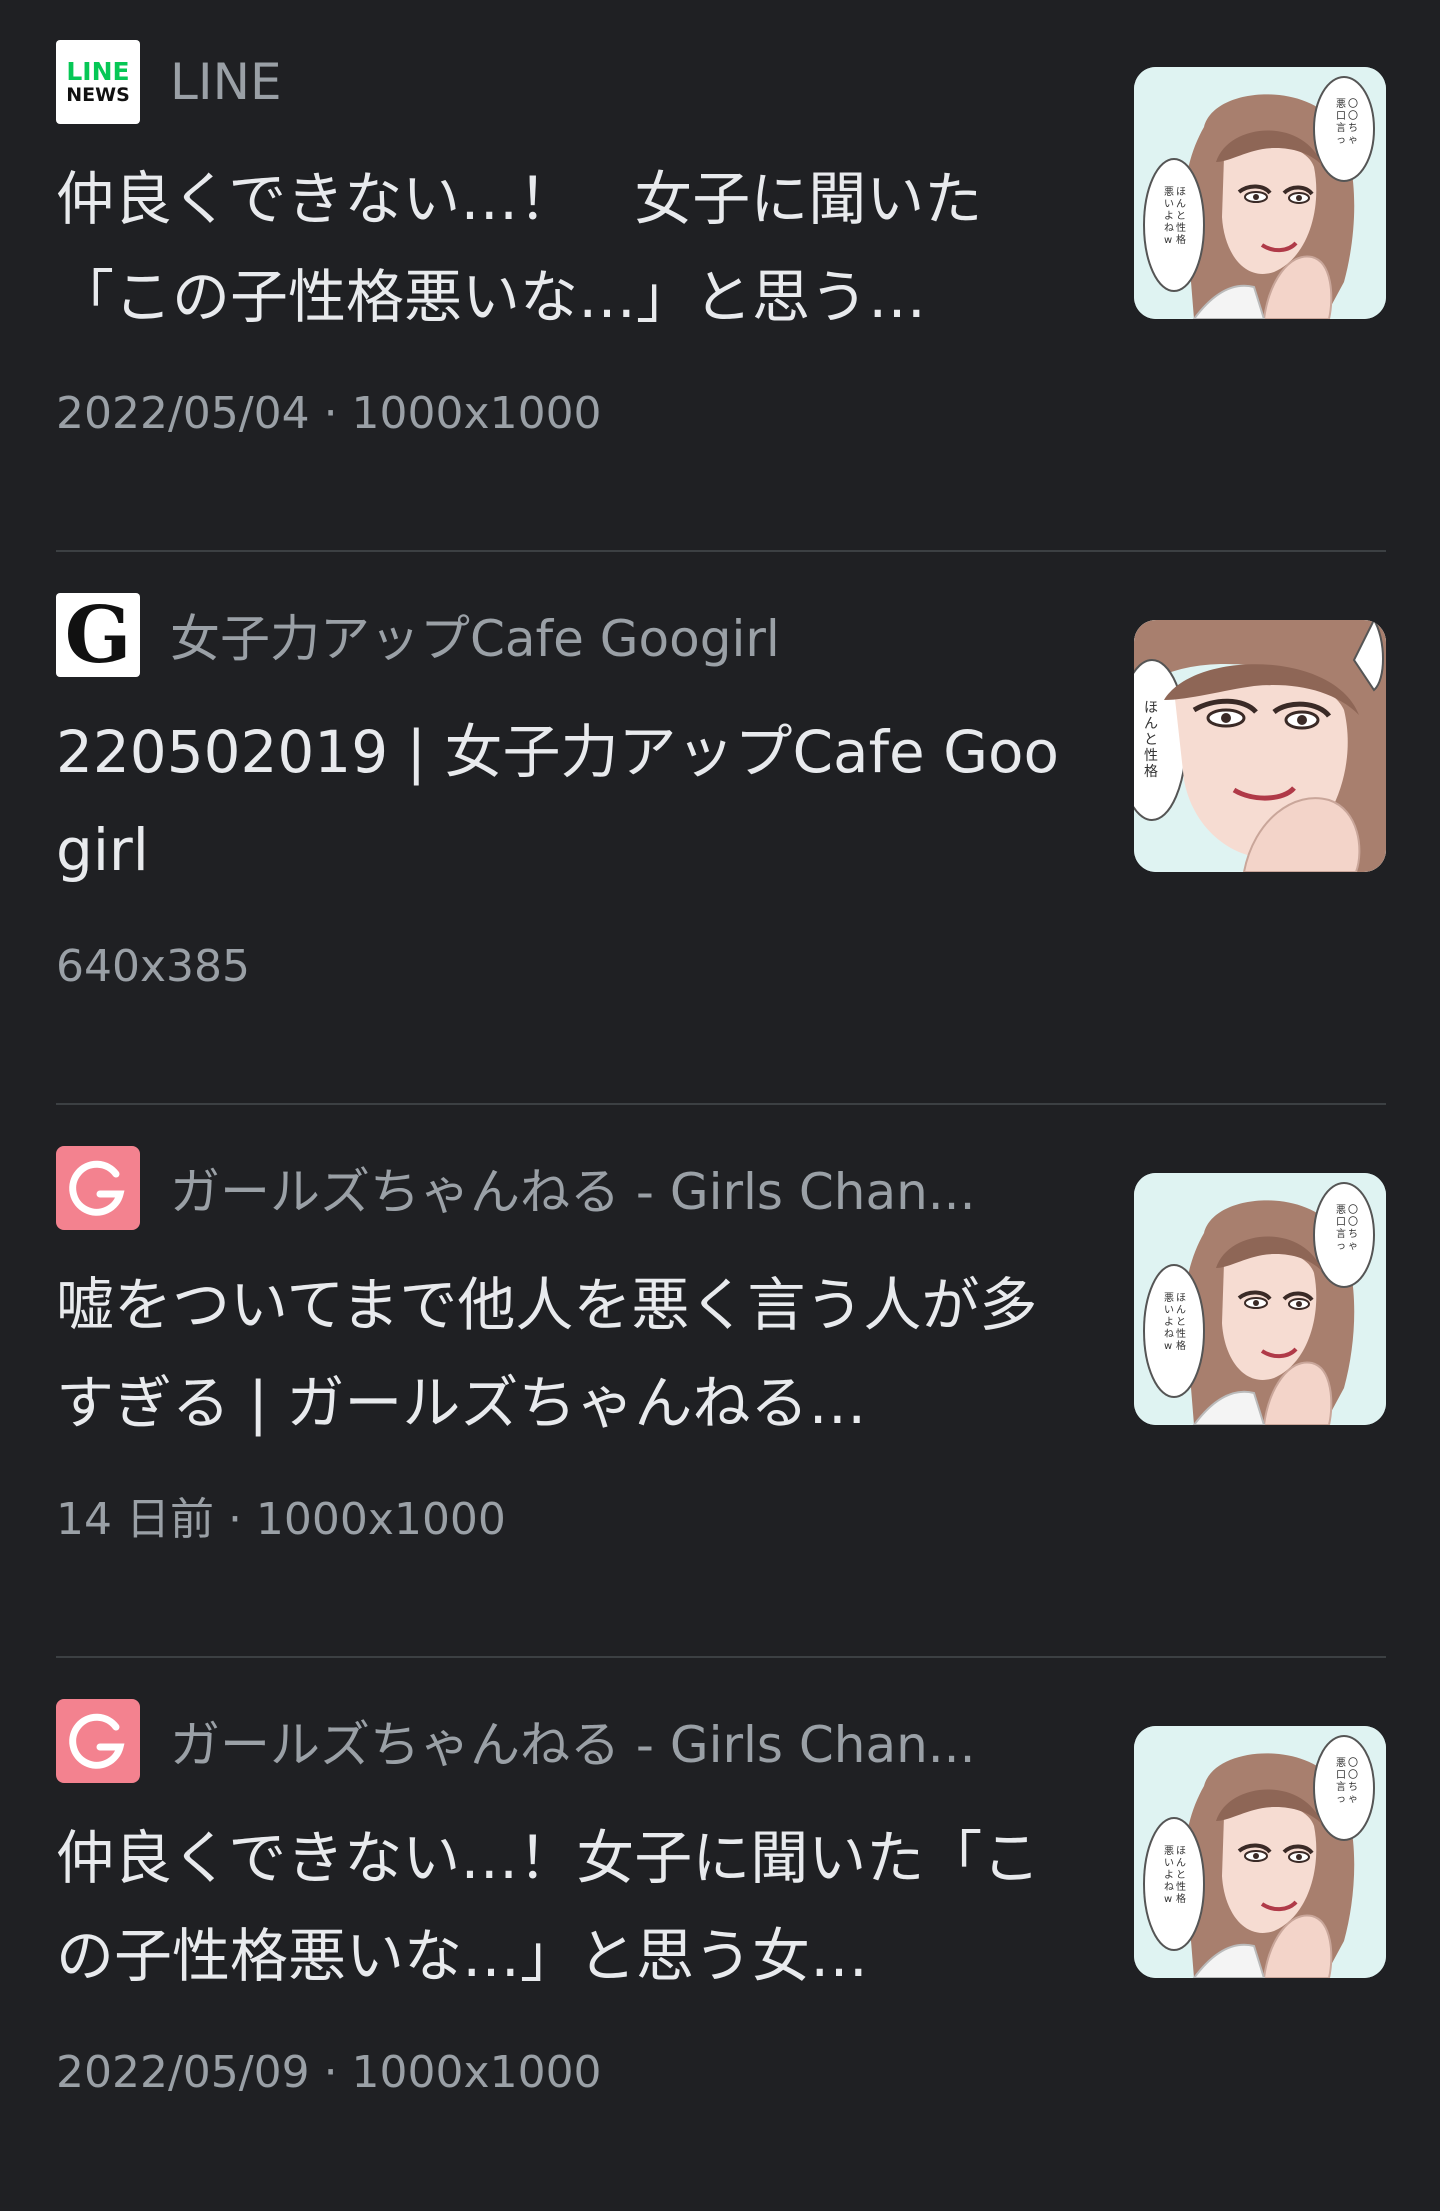 Image resolution: width=1440 pixels, height=2211 pixels. I want to click on result-meta: 2022/05/09 · 1000x1000, so click(329, 2072).